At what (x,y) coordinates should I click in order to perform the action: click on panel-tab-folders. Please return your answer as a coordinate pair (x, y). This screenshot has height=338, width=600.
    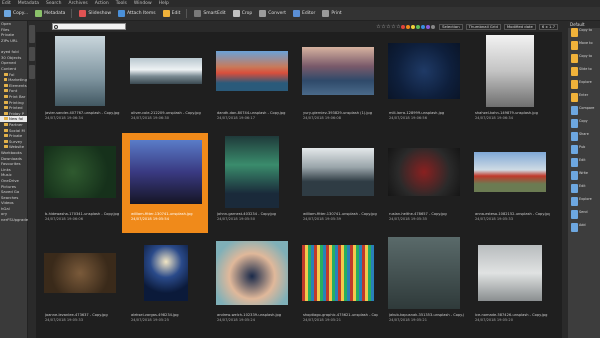
    Looking at the image, I should click on (32, 34).